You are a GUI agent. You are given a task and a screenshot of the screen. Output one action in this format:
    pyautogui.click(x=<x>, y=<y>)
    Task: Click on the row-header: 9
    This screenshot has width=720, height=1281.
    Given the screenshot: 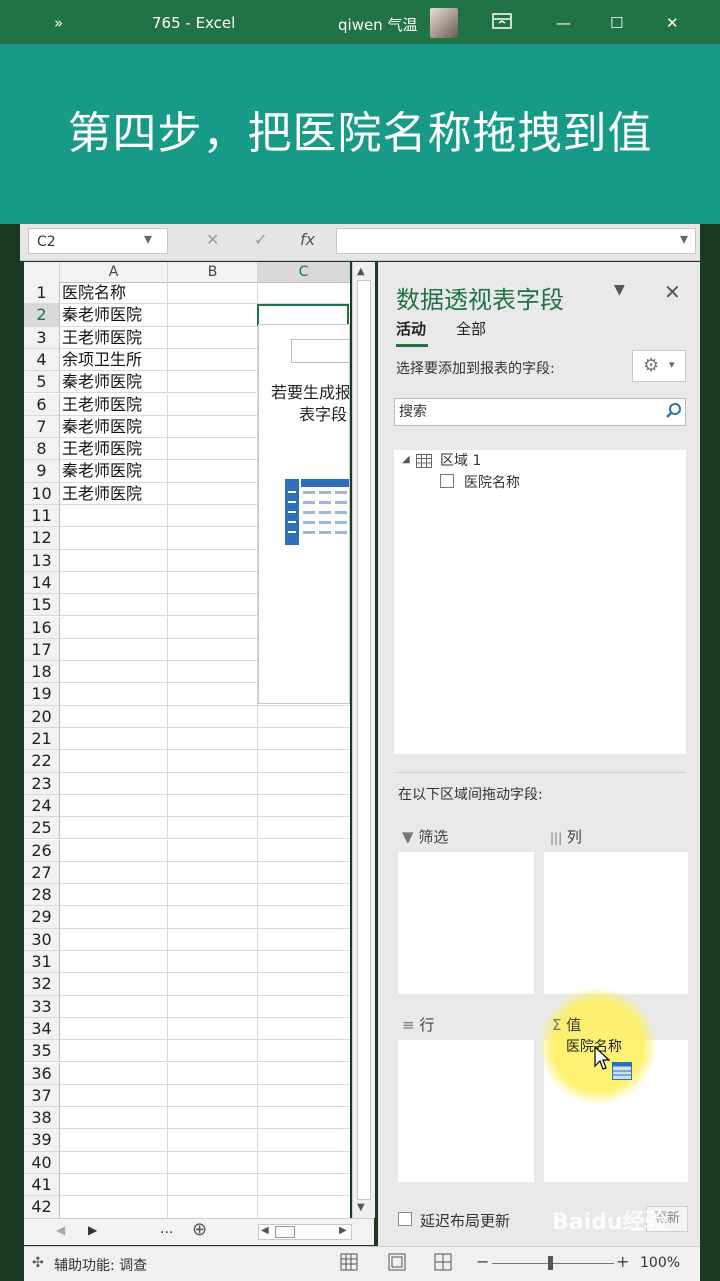 What is the action you would take?
    pyautogui.click(x=42, y=471)
    